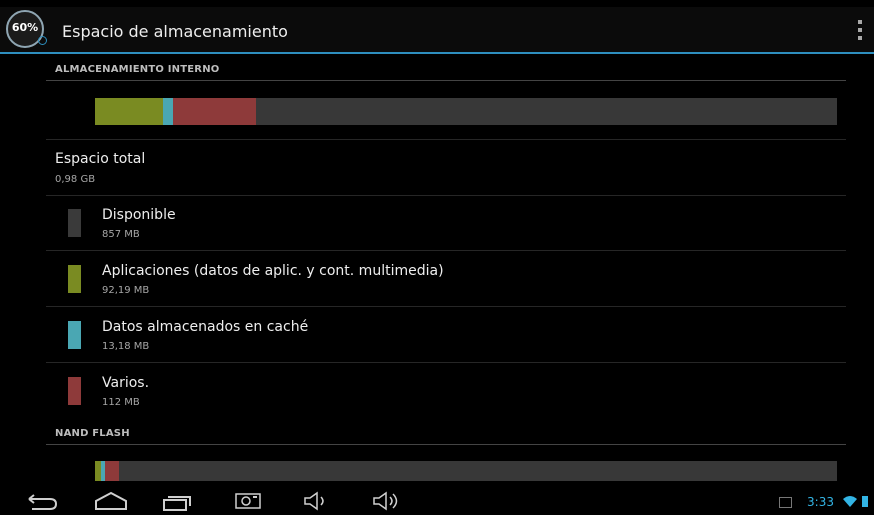  What do you see at coordinates (126, 346) in the screenshot?
I see `list-item-value: 13,18 MB` at bounding box center [126, 346].